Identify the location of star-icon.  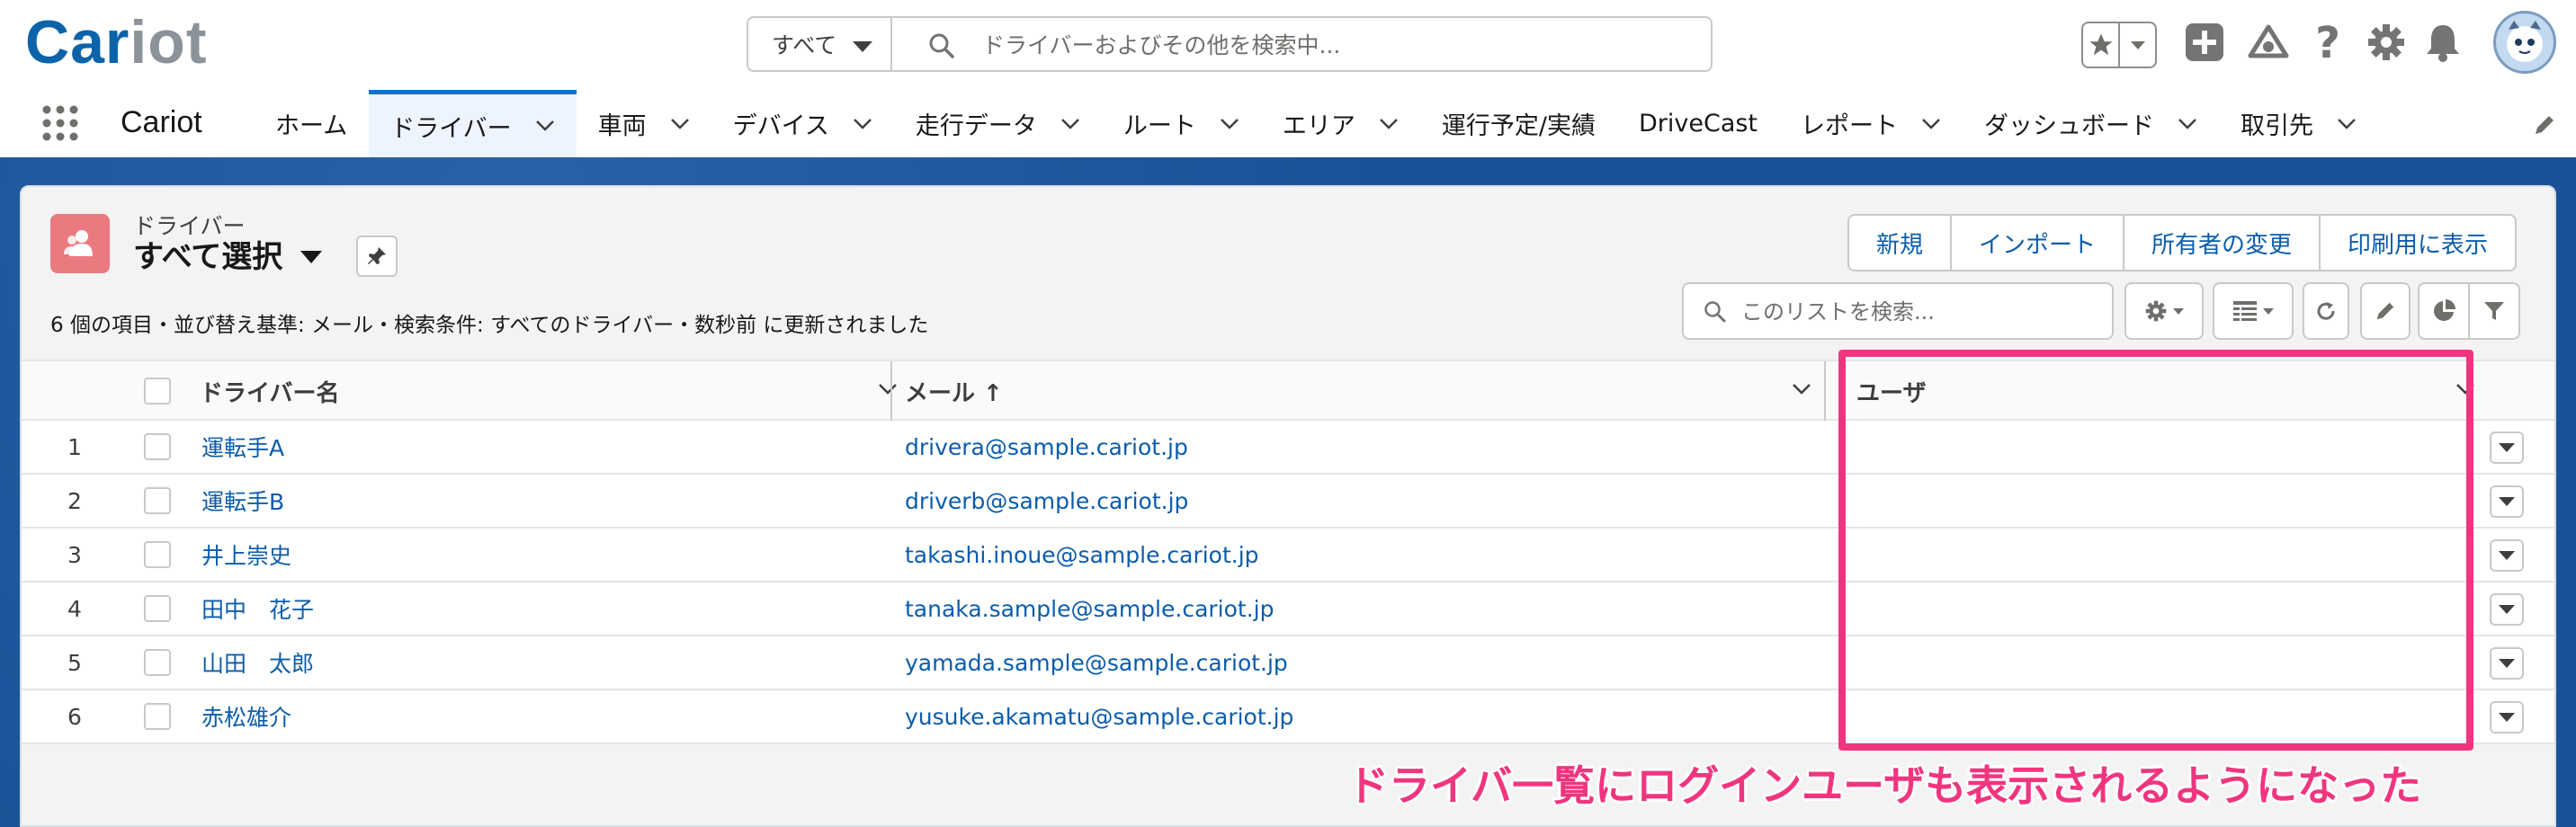
(2101, 45).